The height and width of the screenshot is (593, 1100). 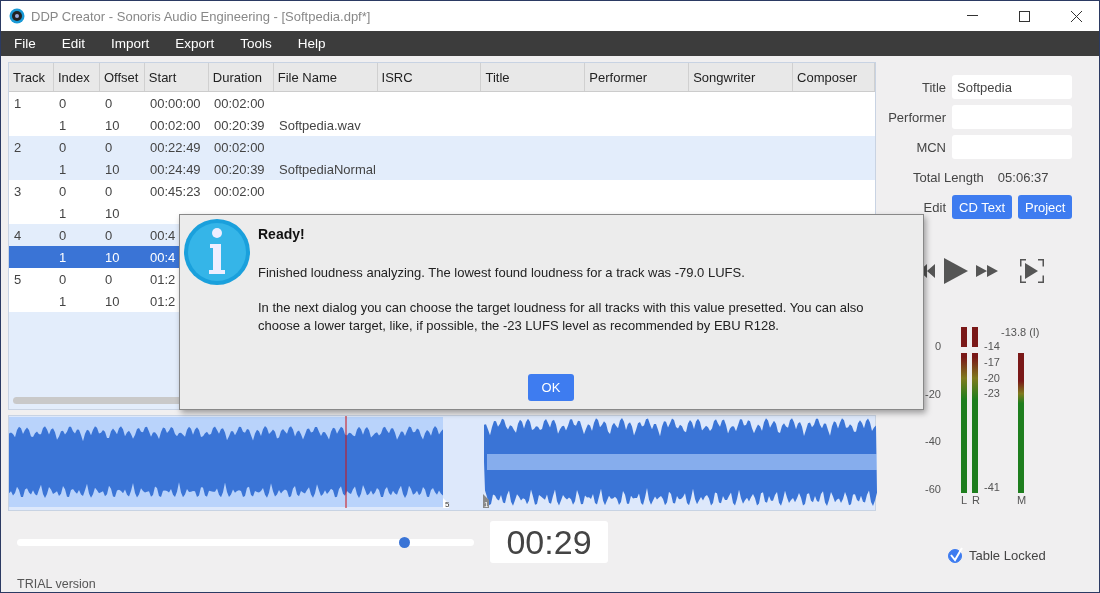 What do you see at coordinates (1007, 555) in the screenshot?
I see `checkbox-label: Table Locked` at bounding box center [1007, 555].